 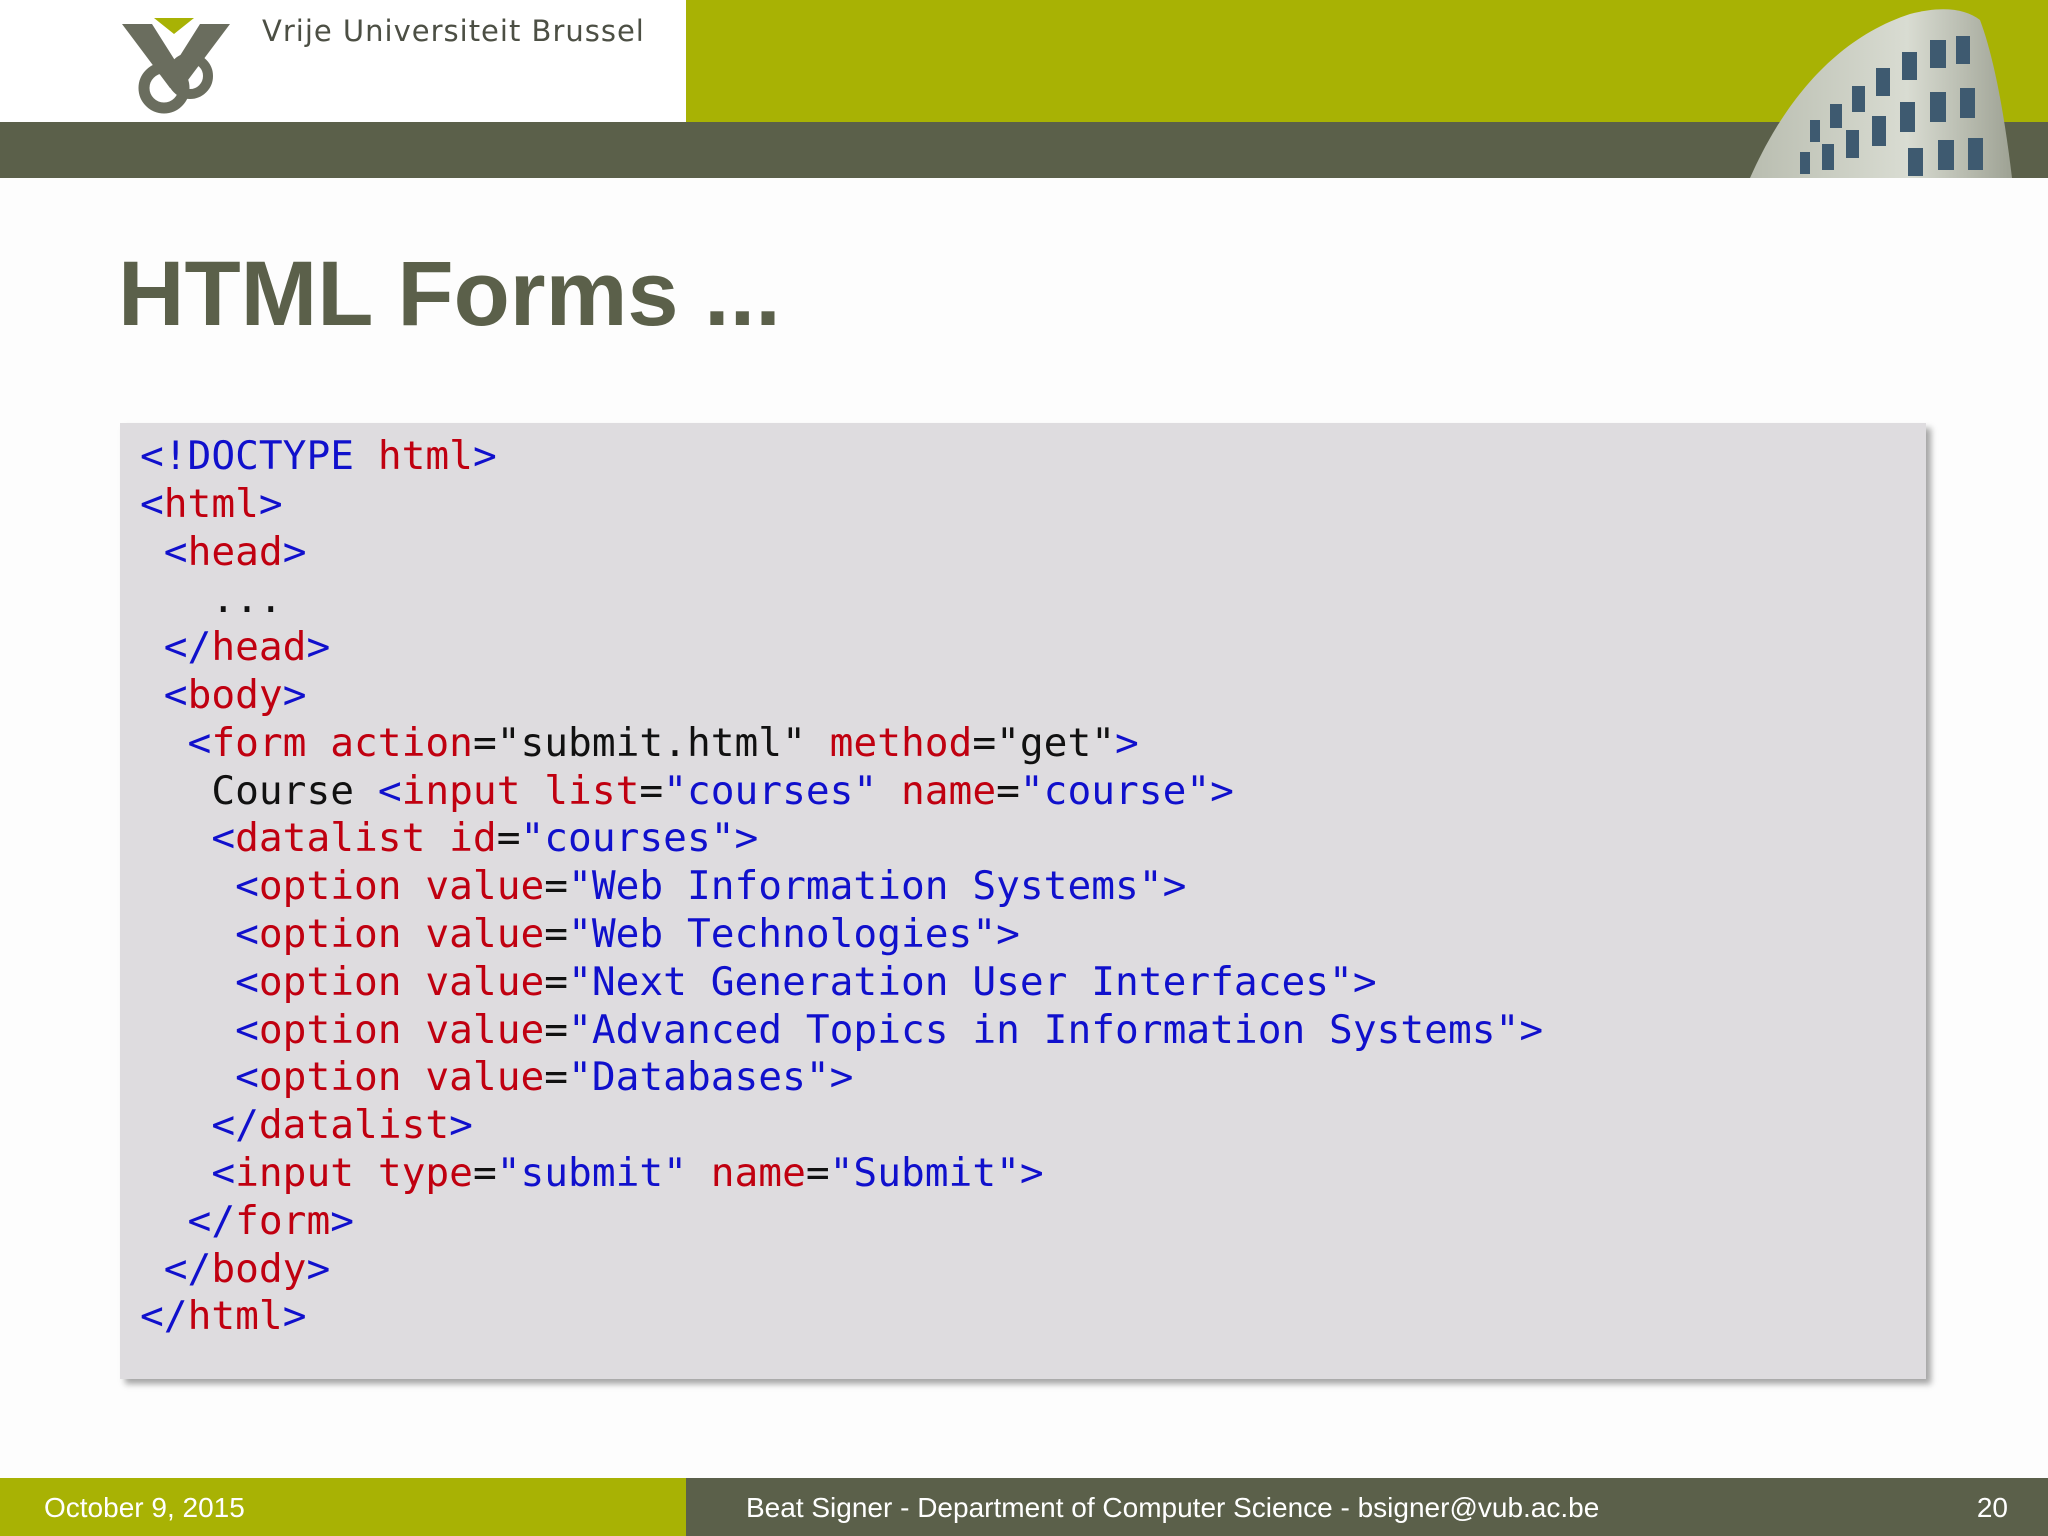 I want to click on footer-date: October 9, 2015, so click(x=144, y=1507).